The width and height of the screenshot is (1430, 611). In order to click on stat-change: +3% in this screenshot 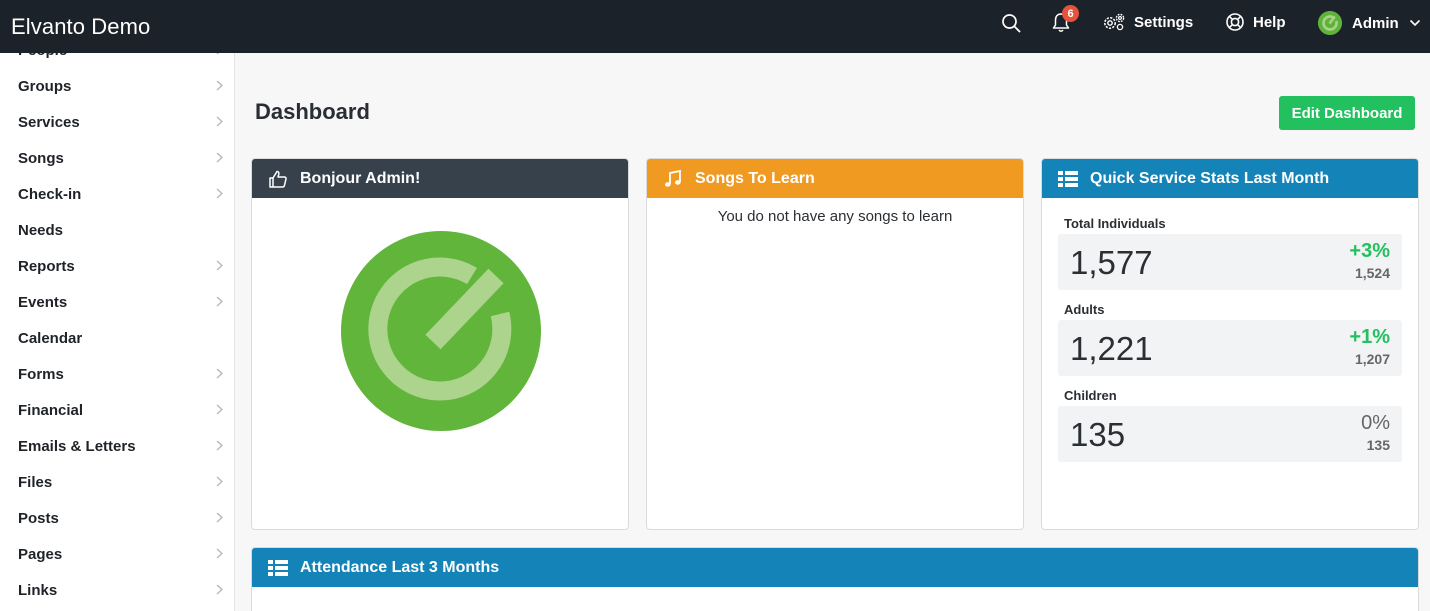, I will do `click(1369, 251)`.